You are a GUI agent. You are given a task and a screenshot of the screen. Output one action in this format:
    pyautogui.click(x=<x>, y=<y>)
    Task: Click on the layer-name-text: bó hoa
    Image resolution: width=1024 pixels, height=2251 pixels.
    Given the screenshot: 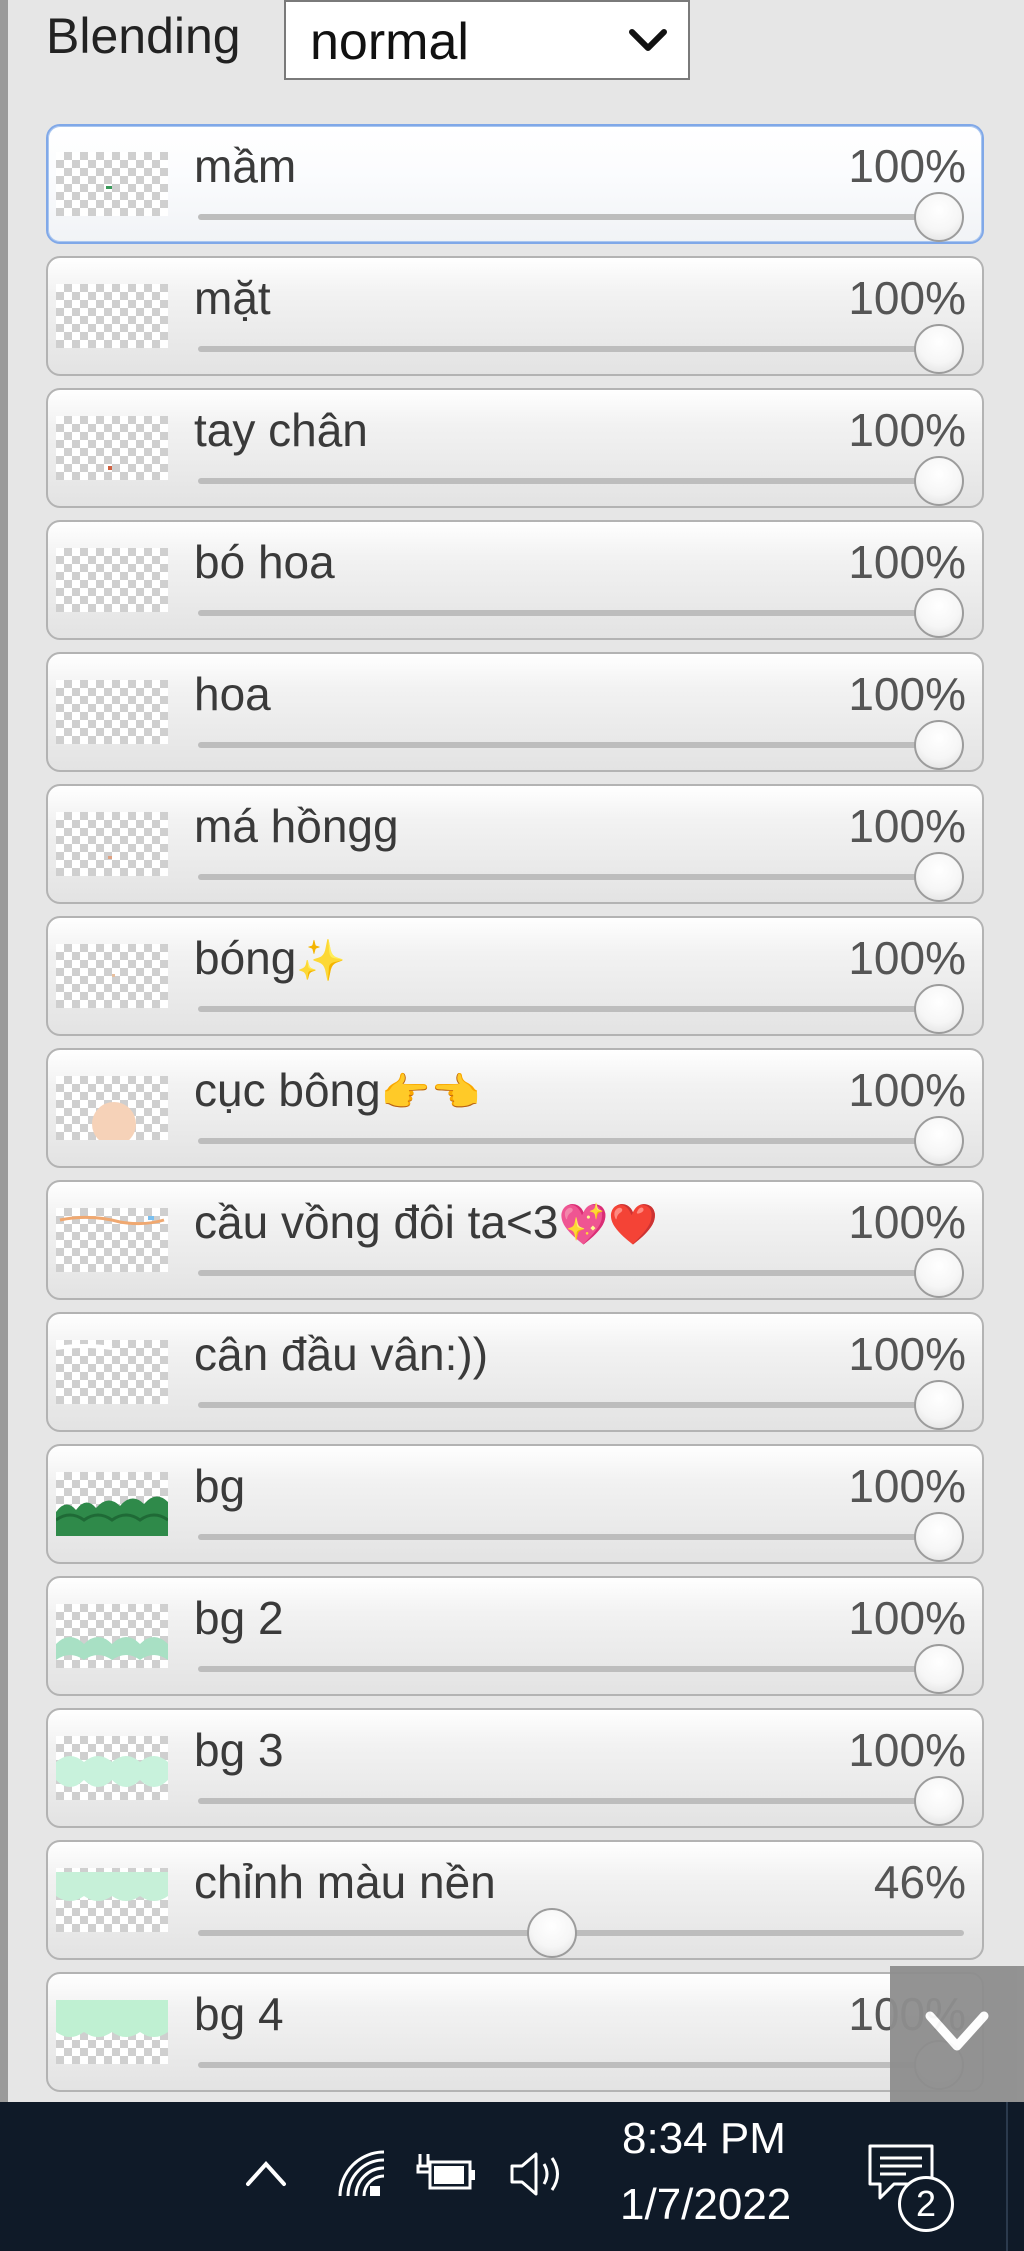 What is the action you would take?
    pyautogui.click(x=264, y=562)
    